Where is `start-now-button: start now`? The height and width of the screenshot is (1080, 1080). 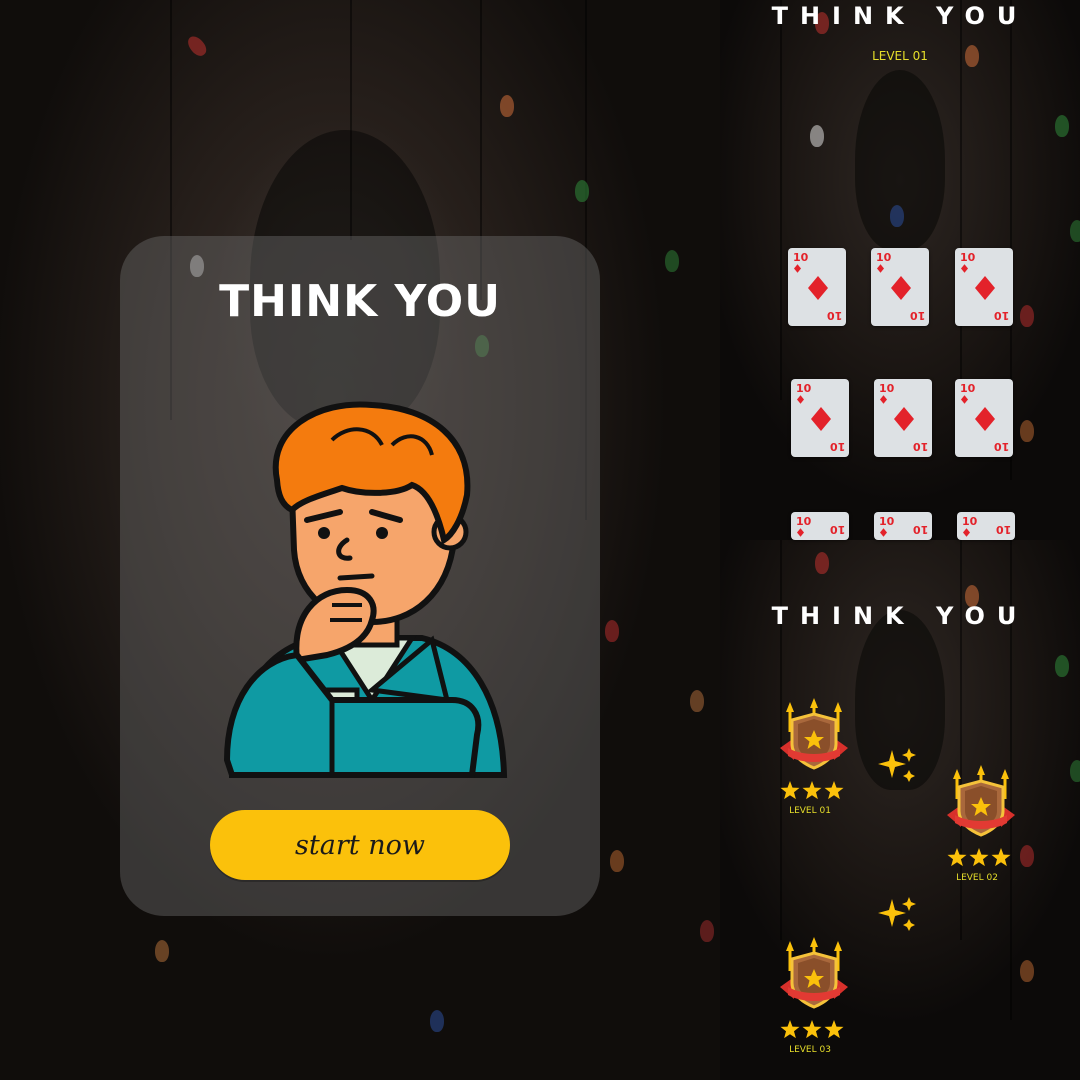 start-now-button: start now is located at coordinates (360, 845).